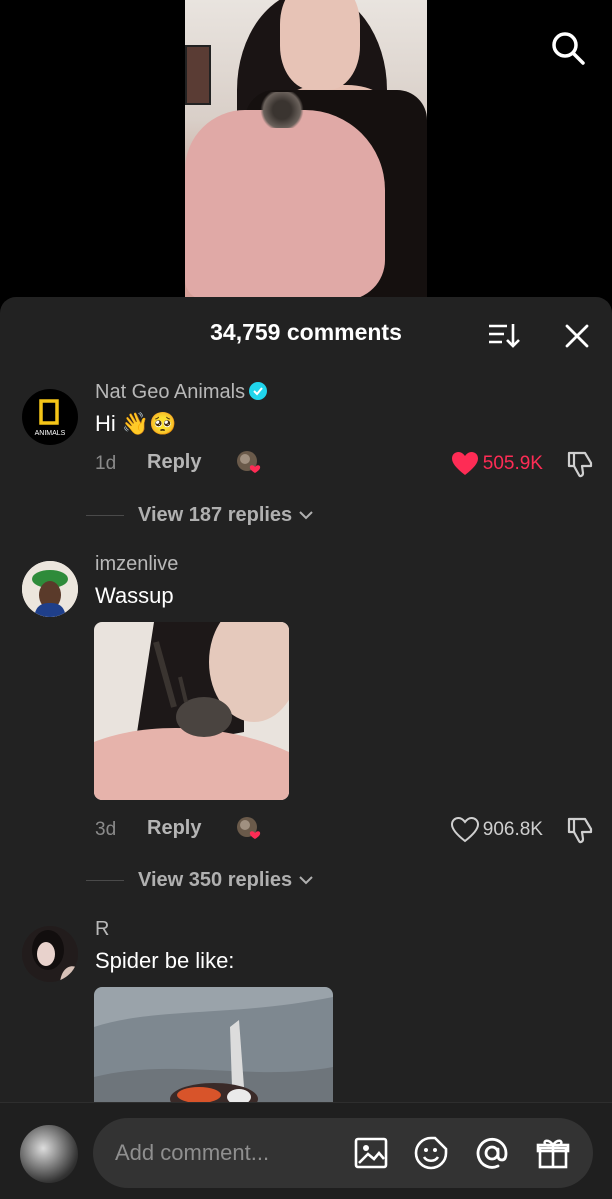  Describe the element at coordinates (136, 423) in the screenshot. I see `comment-text: Hi 👋🥺` at that location.